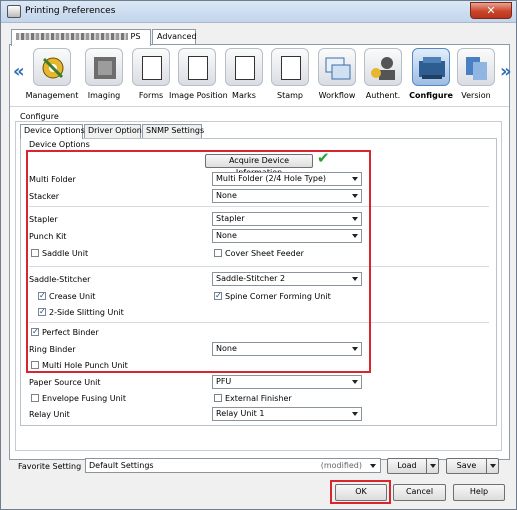 The width and height of the screenshot is (517, 510). What do you see at coordinates (476, 95) in the screenshot?
I see `feature-label: Version` at bounding box center [476, 95].